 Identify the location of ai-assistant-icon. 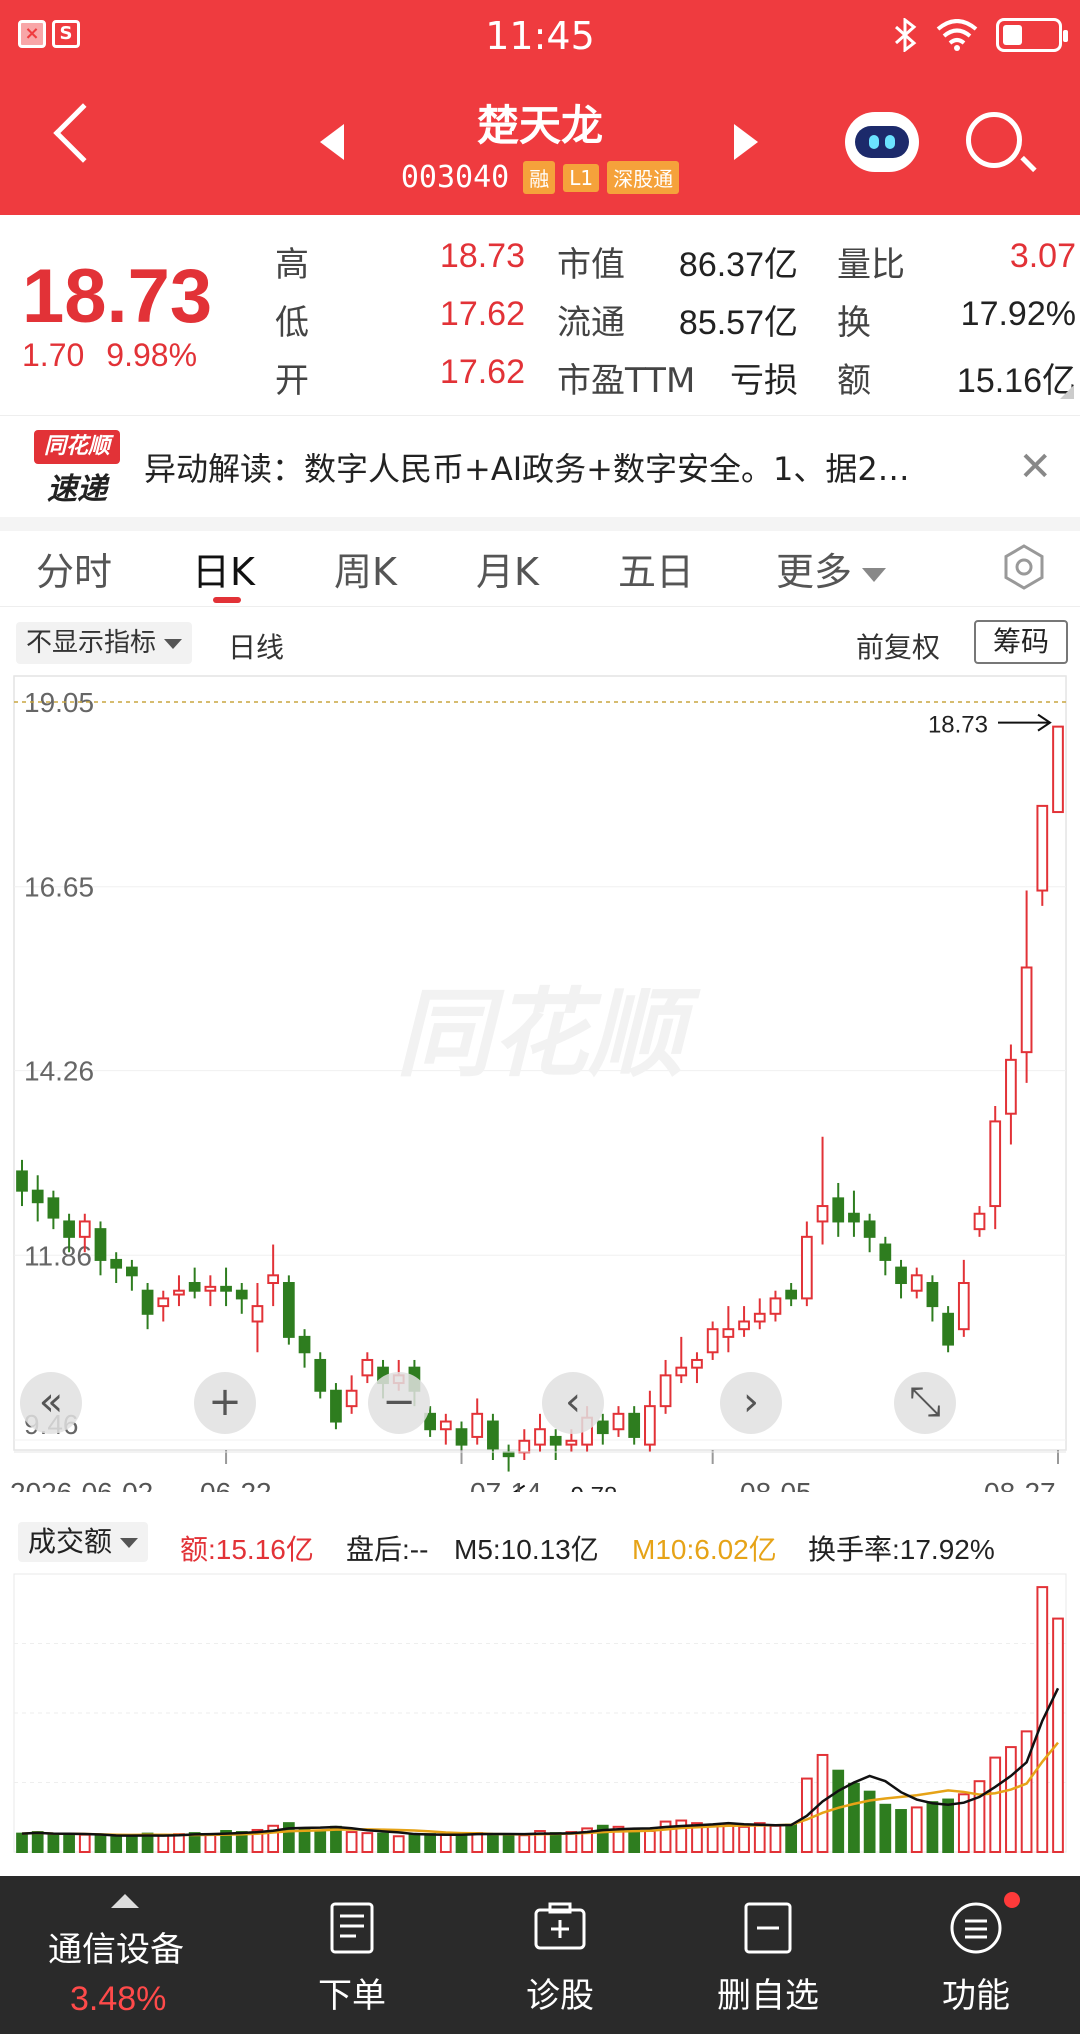
(882, 142).